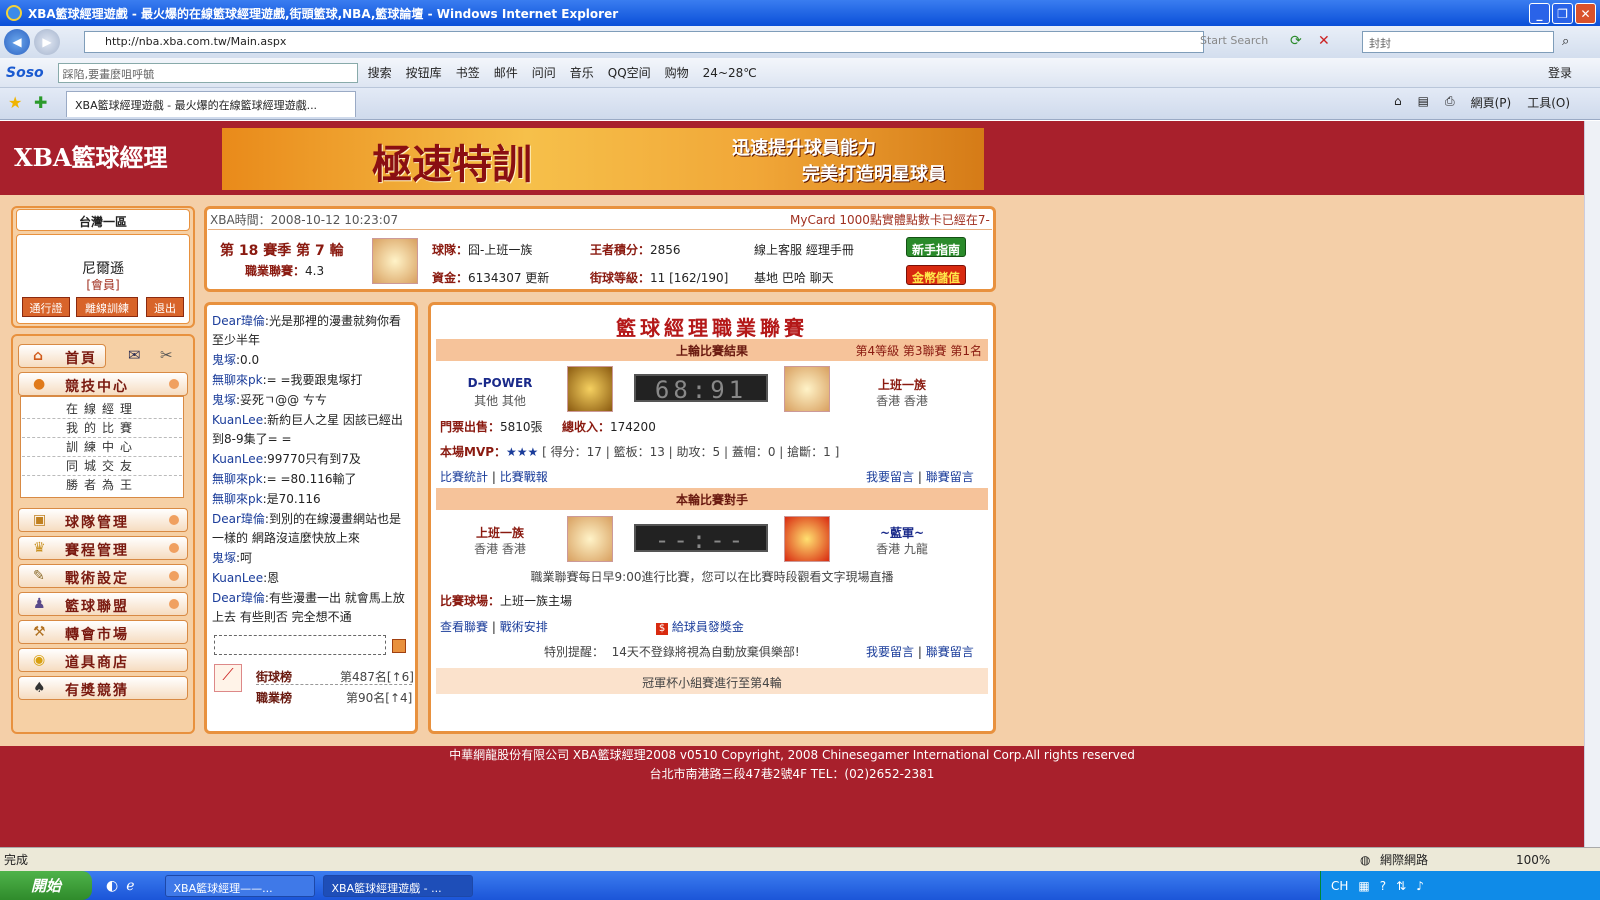  I want to click on restore-button: ❐, so click(1562, 13).